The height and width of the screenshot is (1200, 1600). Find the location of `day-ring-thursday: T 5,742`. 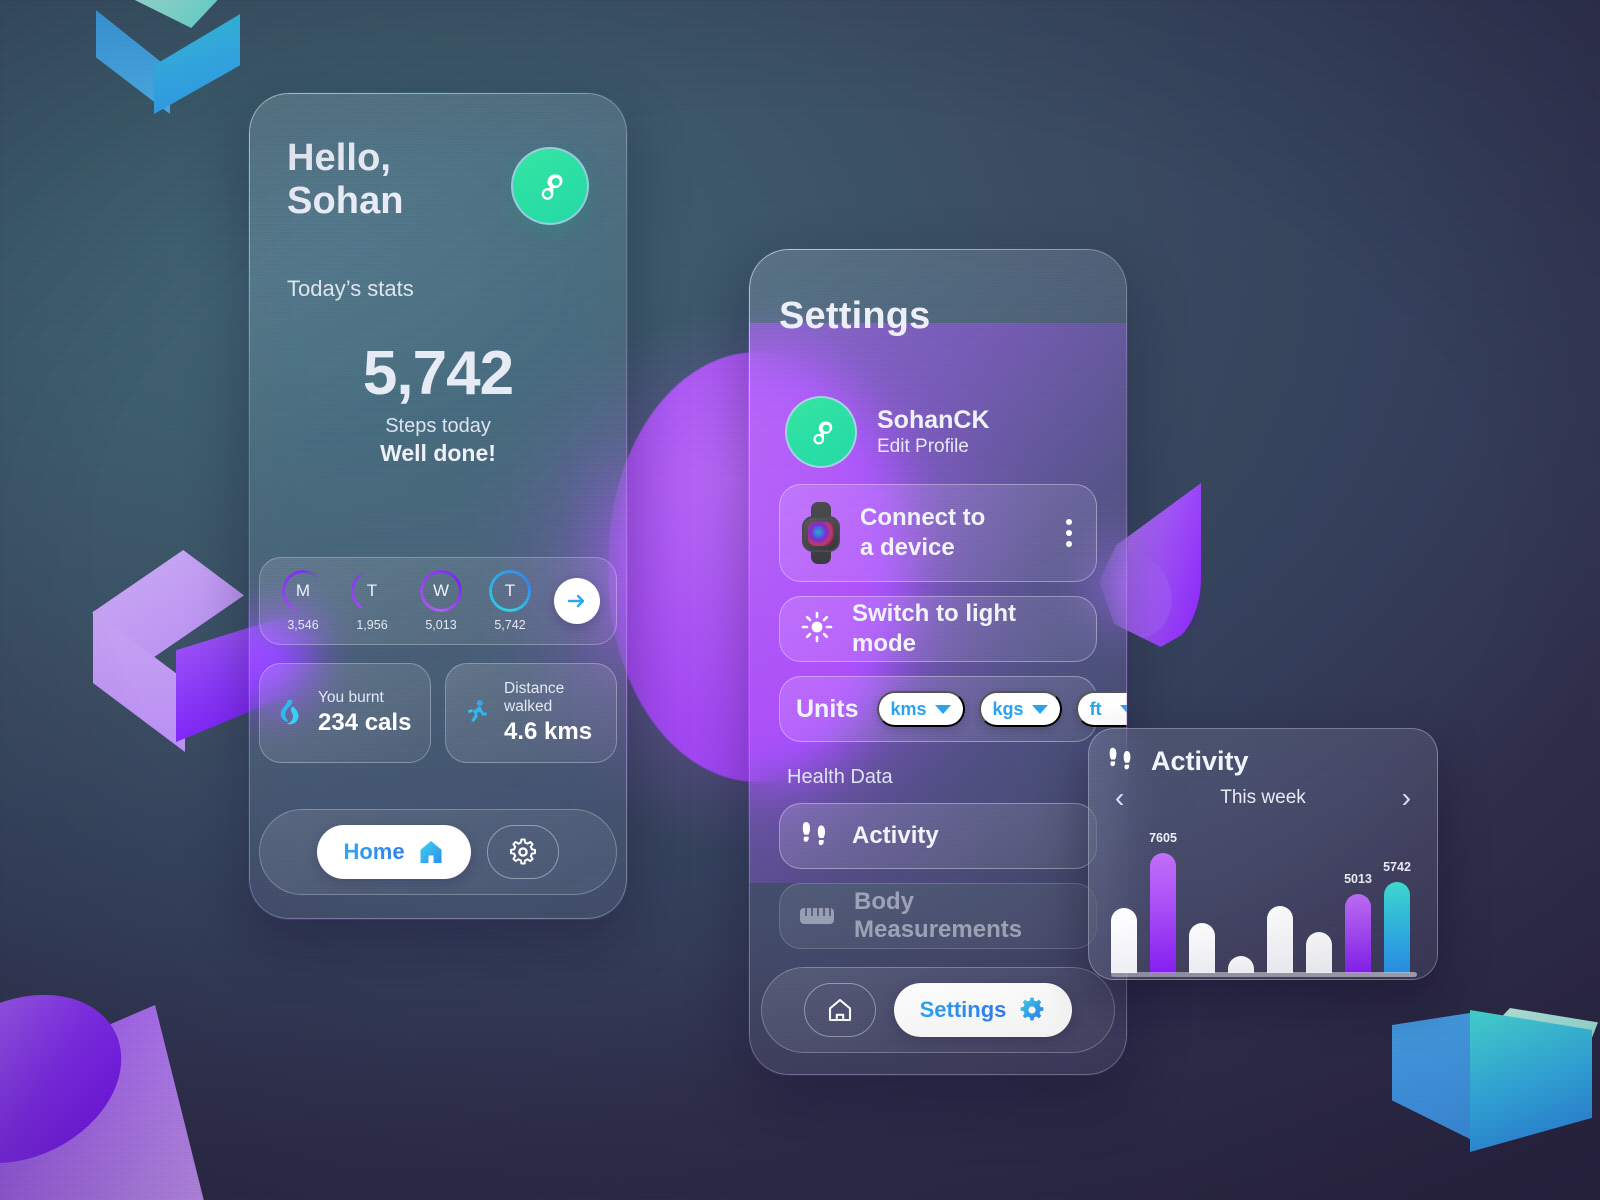

day-ring-thursday: T 5,742 is located at coordinates (510, 601).